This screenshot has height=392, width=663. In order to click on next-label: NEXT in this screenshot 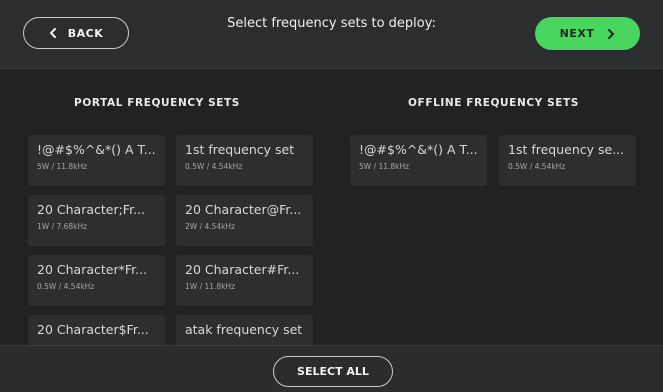, I will do `click(577, 33)`.